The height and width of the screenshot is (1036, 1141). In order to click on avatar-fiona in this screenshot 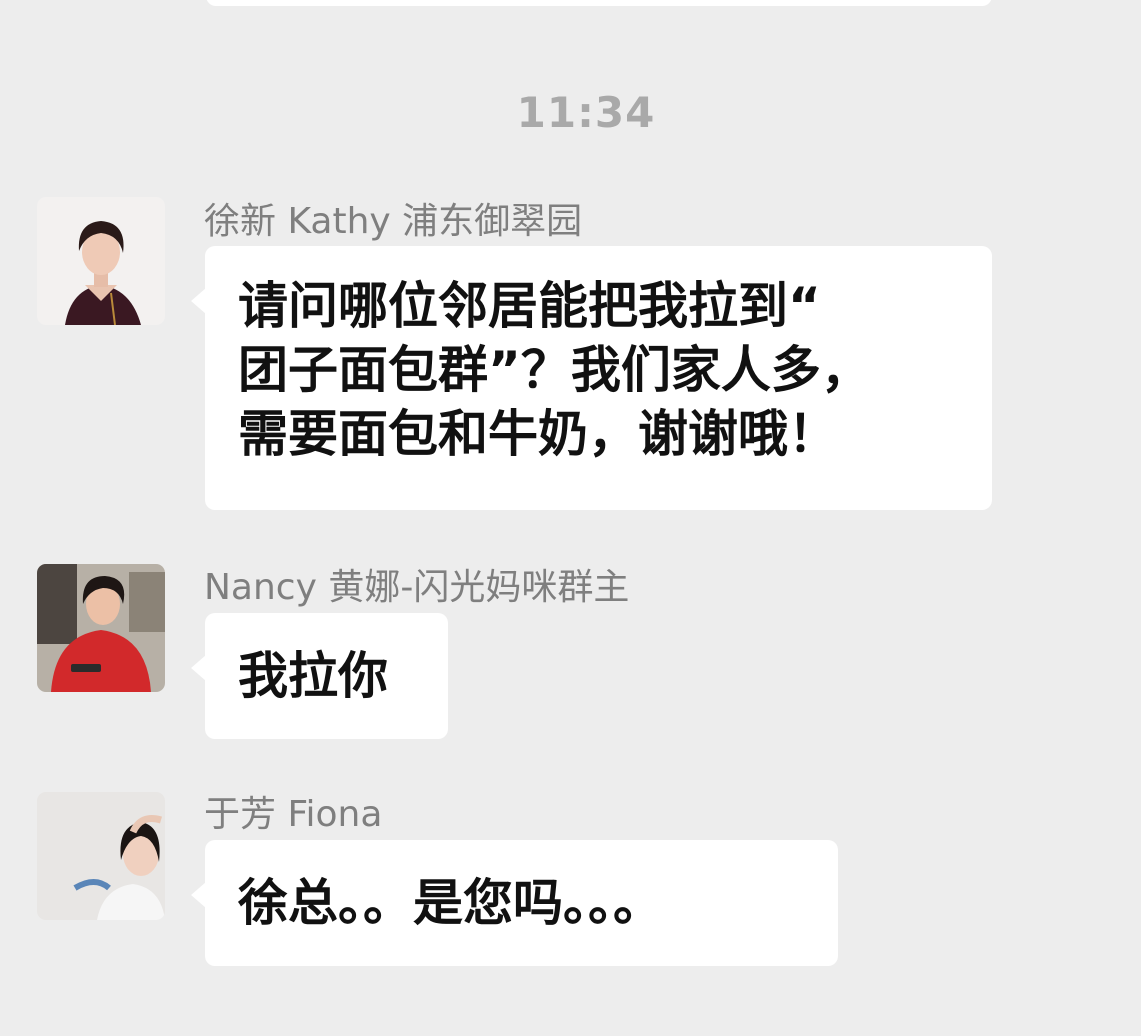, I will do `click(101, 856)`.